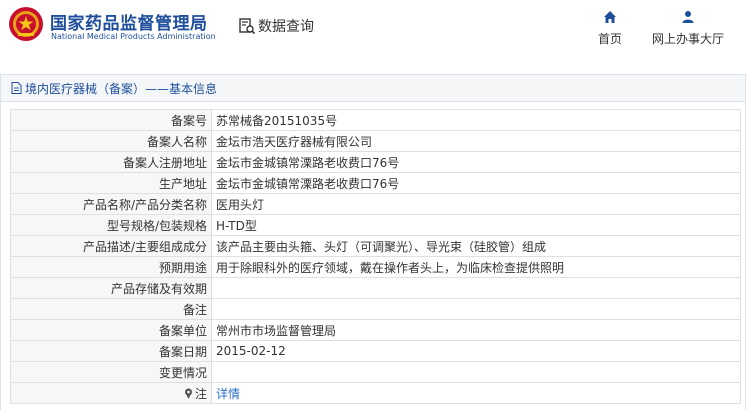 This screenshot has width=747, height=410. What do you see at coordinates (111, 372) in the screenshot?
I see `field-label: 变更情况` at bounding box center [111, 372].